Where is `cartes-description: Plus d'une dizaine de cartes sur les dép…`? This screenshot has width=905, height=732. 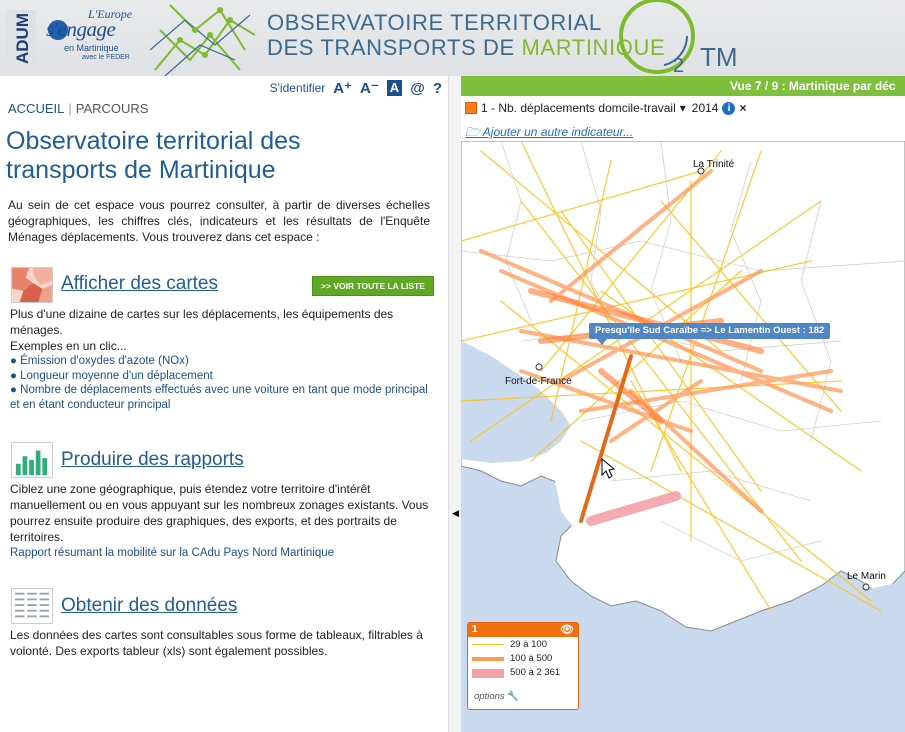 cartes-description: Plus d'une dizaine de cartes sur les dép… is located at coordinates (220, 359).